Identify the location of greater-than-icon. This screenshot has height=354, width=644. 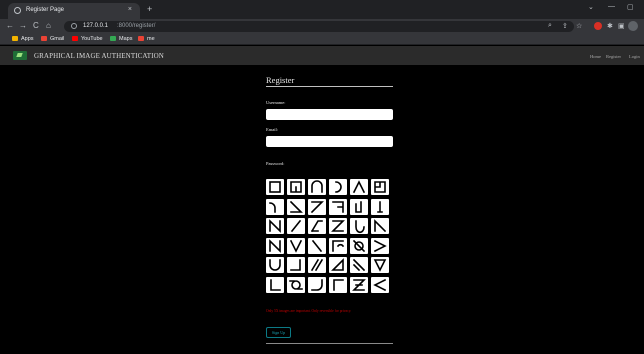
(380, 245).